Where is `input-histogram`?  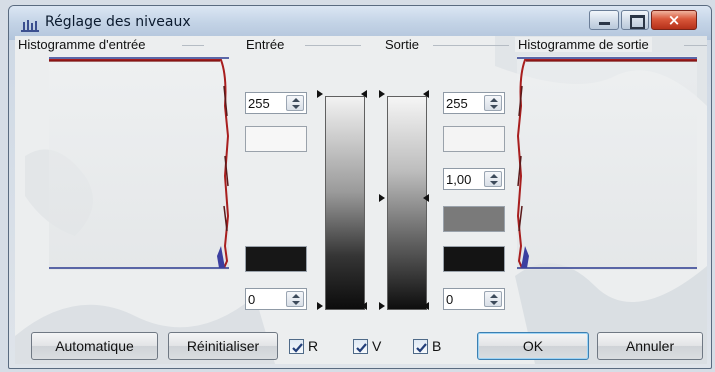
input-histogram is located at coordinates (139, 163).